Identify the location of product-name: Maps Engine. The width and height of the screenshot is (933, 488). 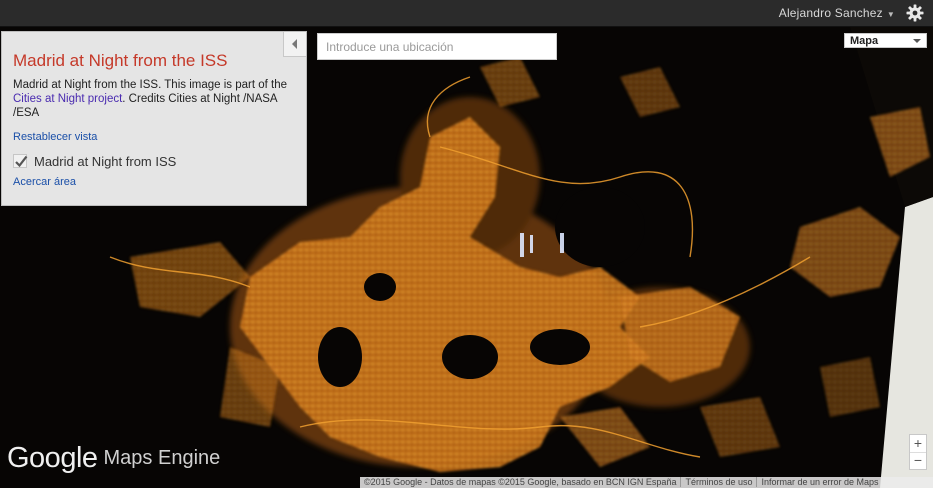
(162, 458).